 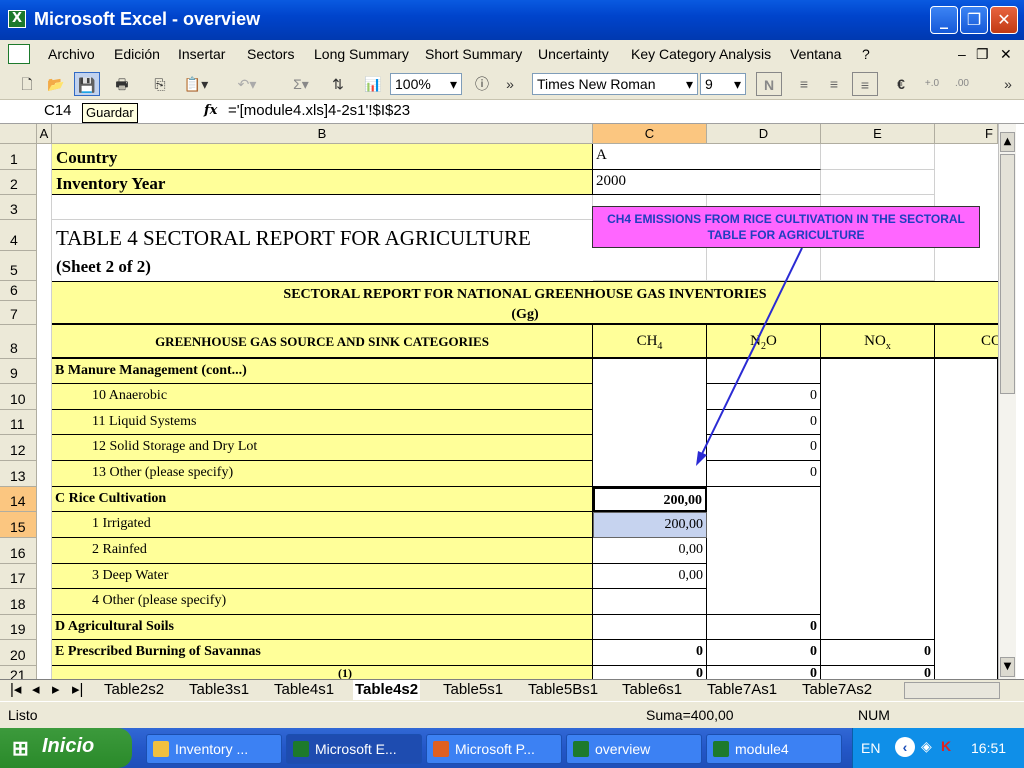 I want to click on cell-b5: (Sheet 2 of 2), so click(x=322, y=266).